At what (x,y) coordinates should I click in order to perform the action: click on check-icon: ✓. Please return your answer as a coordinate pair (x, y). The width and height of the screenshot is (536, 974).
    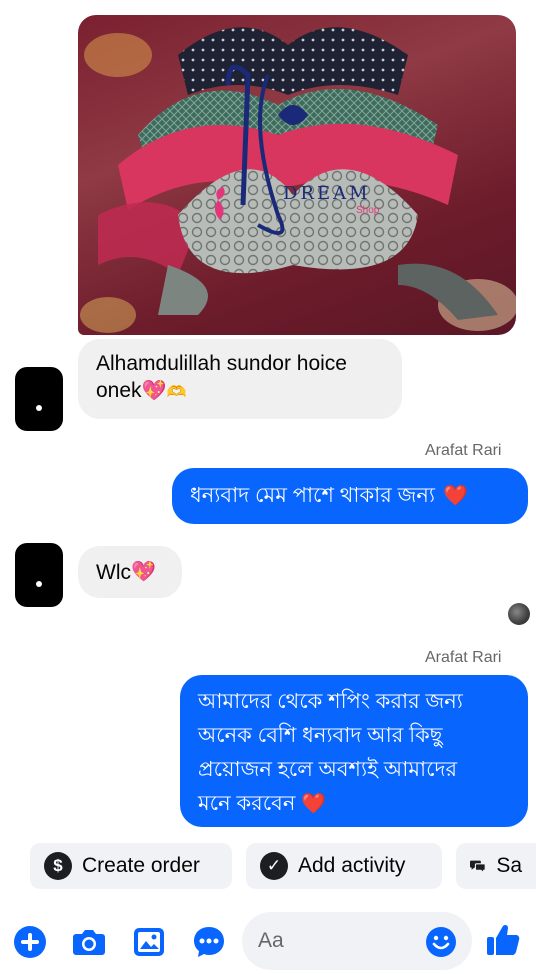
    Looking at the image, I should click on (274, 866).